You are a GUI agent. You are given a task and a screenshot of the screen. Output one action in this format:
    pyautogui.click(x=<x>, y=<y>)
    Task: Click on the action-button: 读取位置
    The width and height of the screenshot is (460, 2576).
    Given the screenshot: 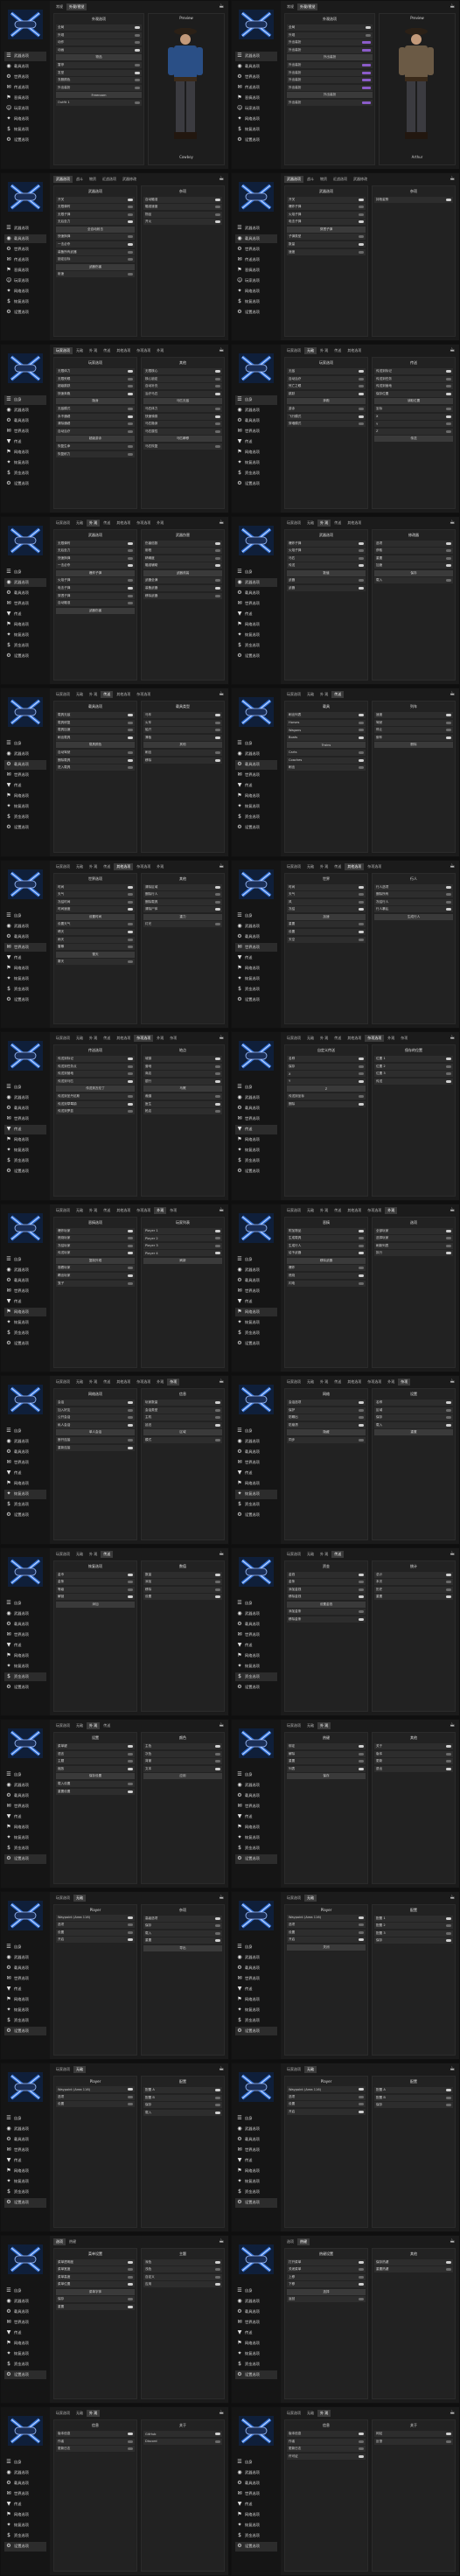 What is the action you would take?
    pyautogui.click(x=414, y=401)
    